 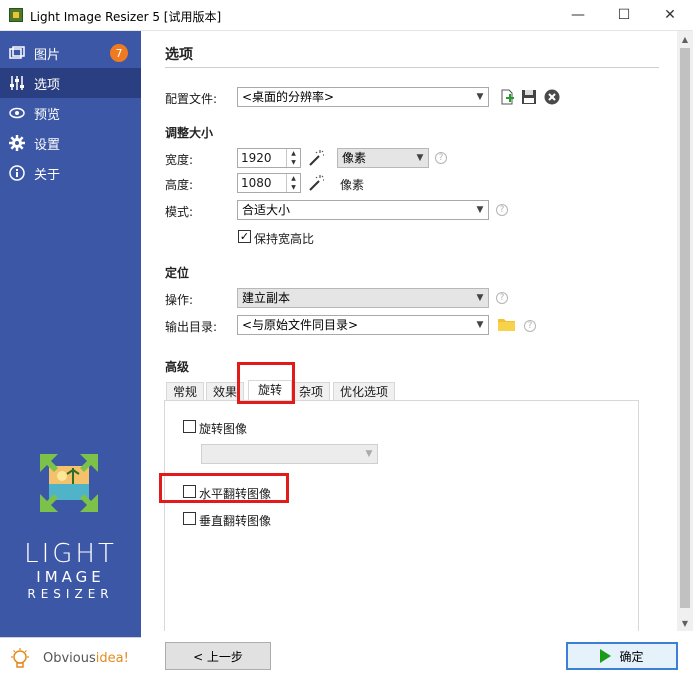 I want to click on rotate-angle-select: ▼, so click(x=289, y=454).